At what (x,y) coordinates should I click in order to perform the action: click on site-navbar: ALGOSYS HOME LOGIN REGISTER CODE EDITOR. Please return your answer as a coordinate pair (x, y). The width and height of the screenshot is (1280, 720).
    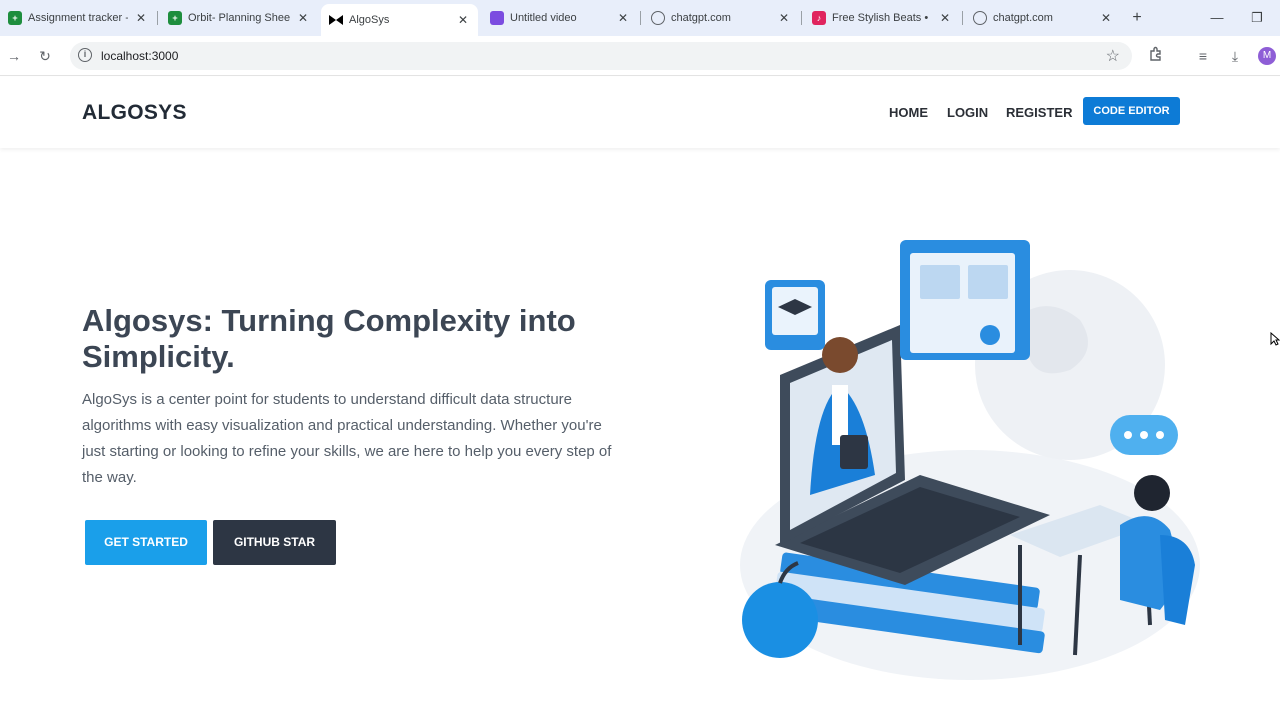
    Looking at the image, I should click on (640, 112).